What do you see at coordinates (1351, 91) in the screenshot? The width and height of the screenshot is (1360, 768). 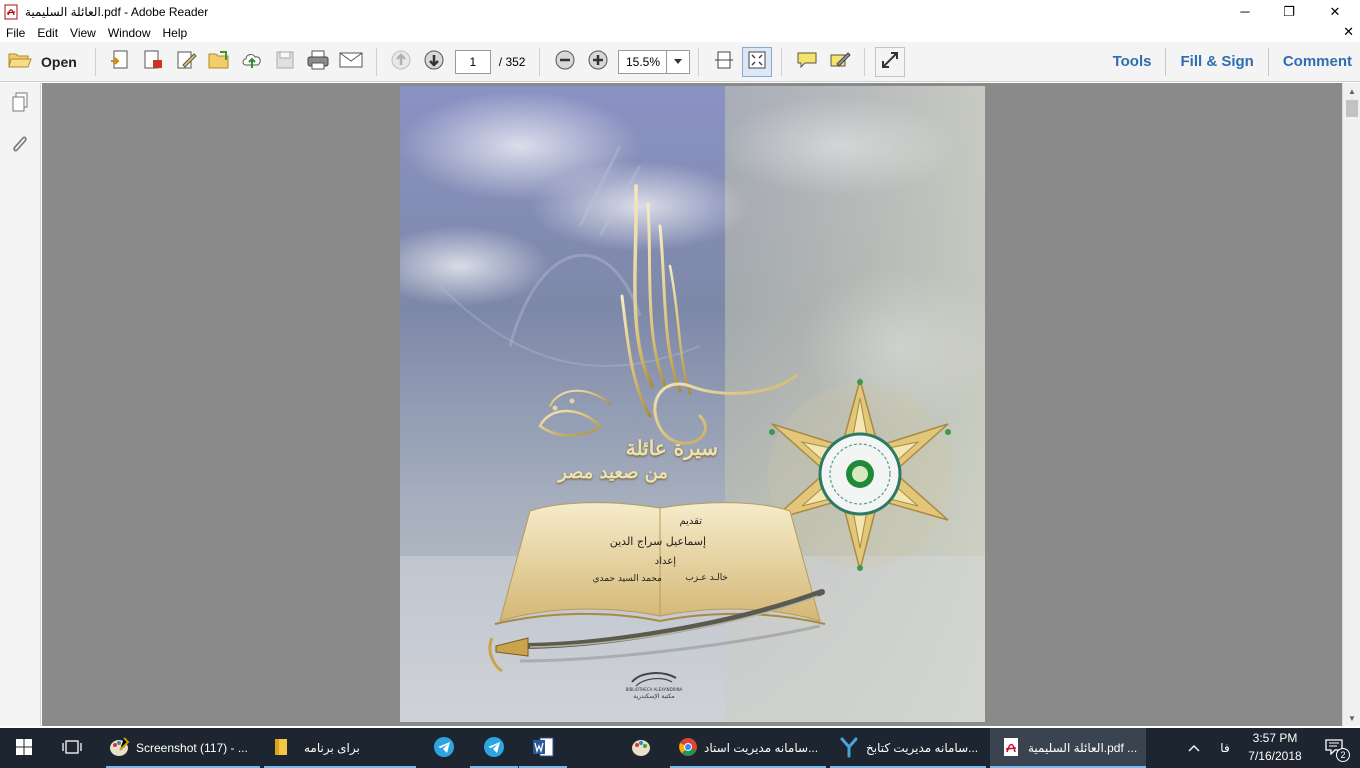 I see `scroll-up-arrow-icon: ▲` at bounding box center [1351, 91].